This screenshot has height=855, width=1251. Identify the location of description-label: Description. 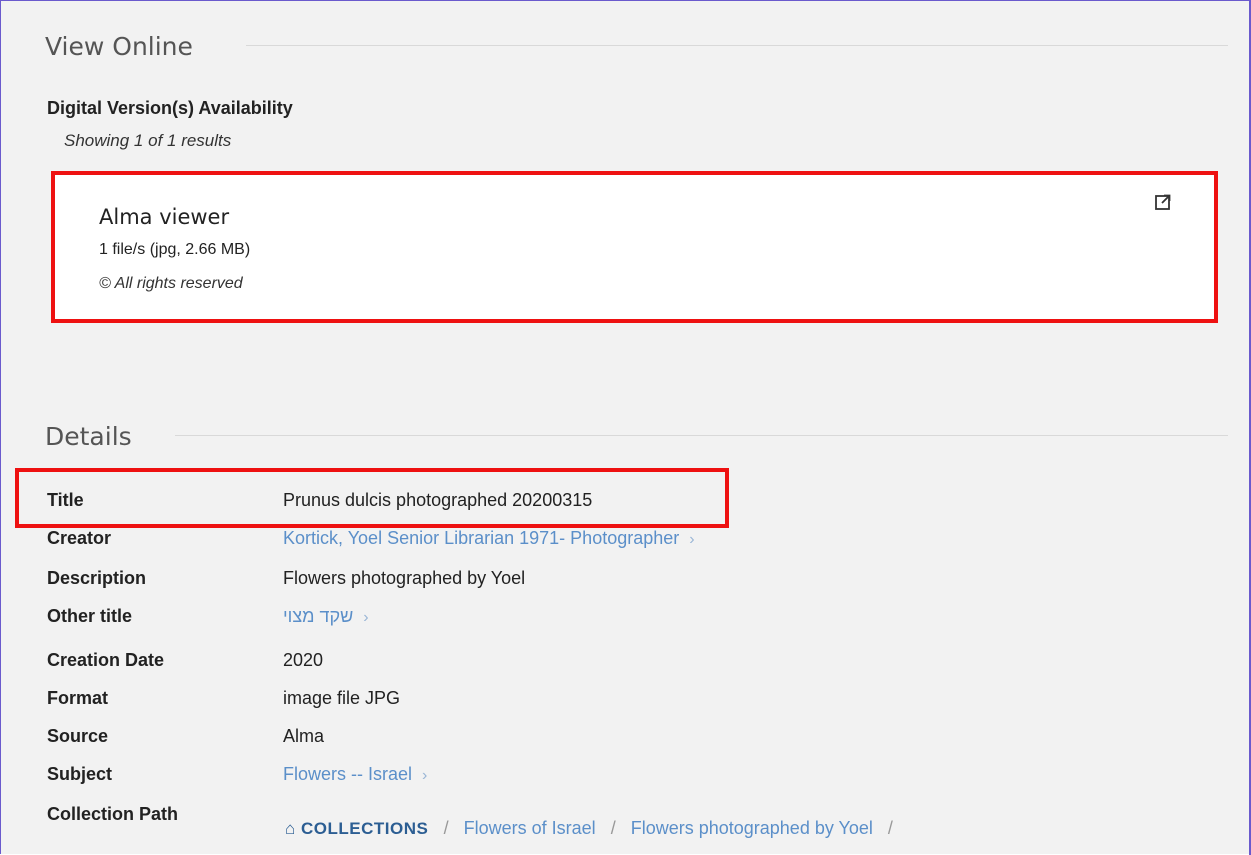
(97, 578).